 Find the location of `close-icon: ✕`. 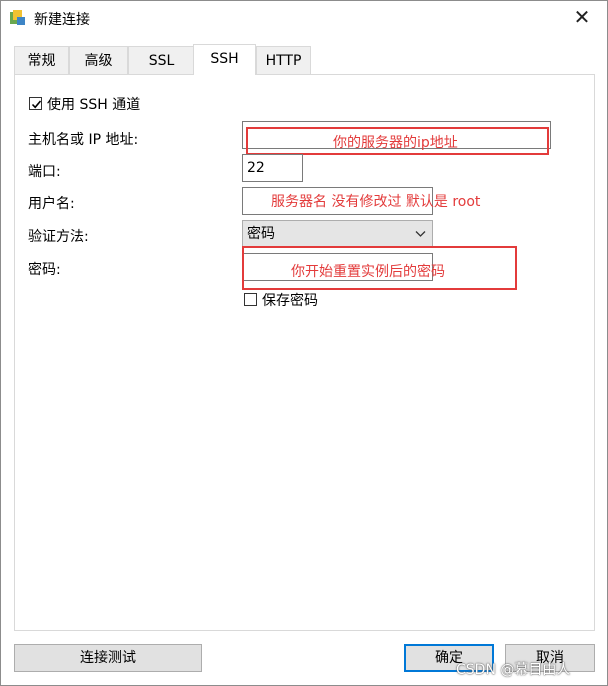

close-icon: ✕ is located at coordinates (582, 17).